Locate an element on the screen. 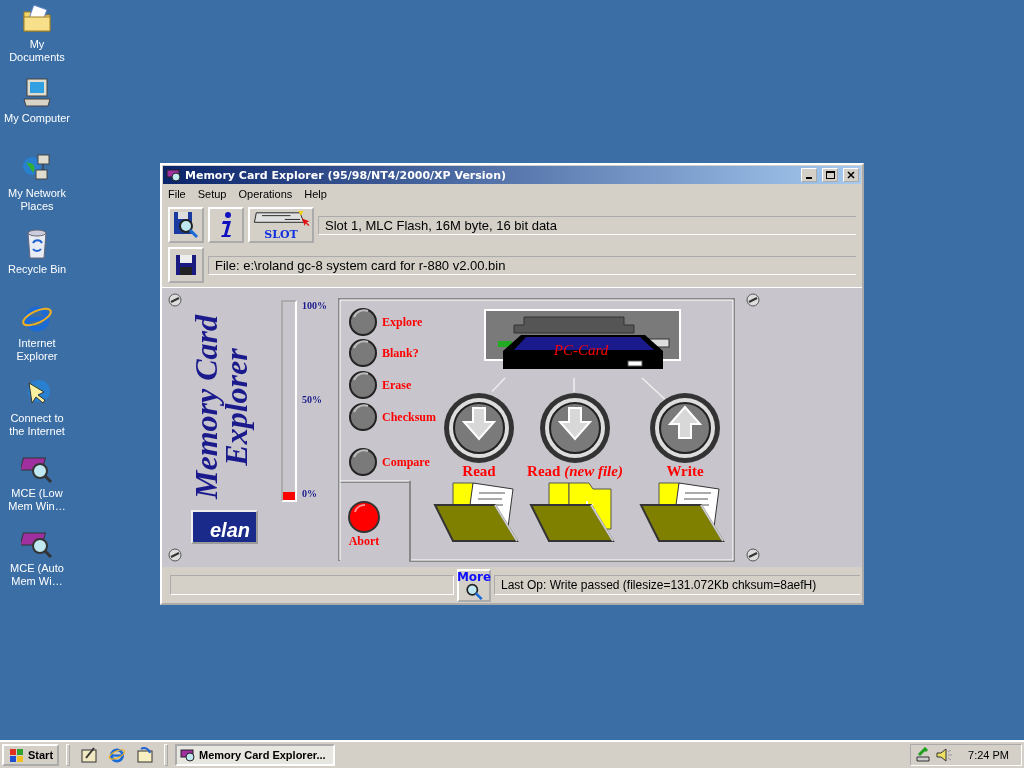 This screenshot has width=1024, height=768. transfer-label: Read (new file) is located at coordinates (575, 471).